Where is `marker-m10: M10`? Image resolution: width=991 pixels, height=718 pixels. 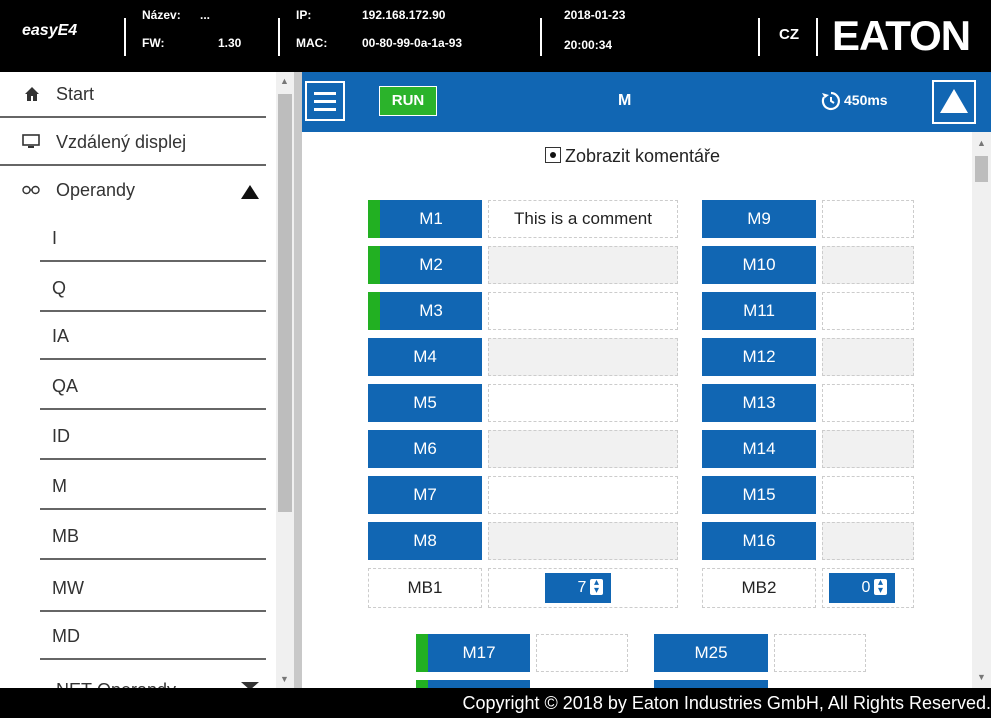 marker-m10: M10 is located at coordinates (759, 265).